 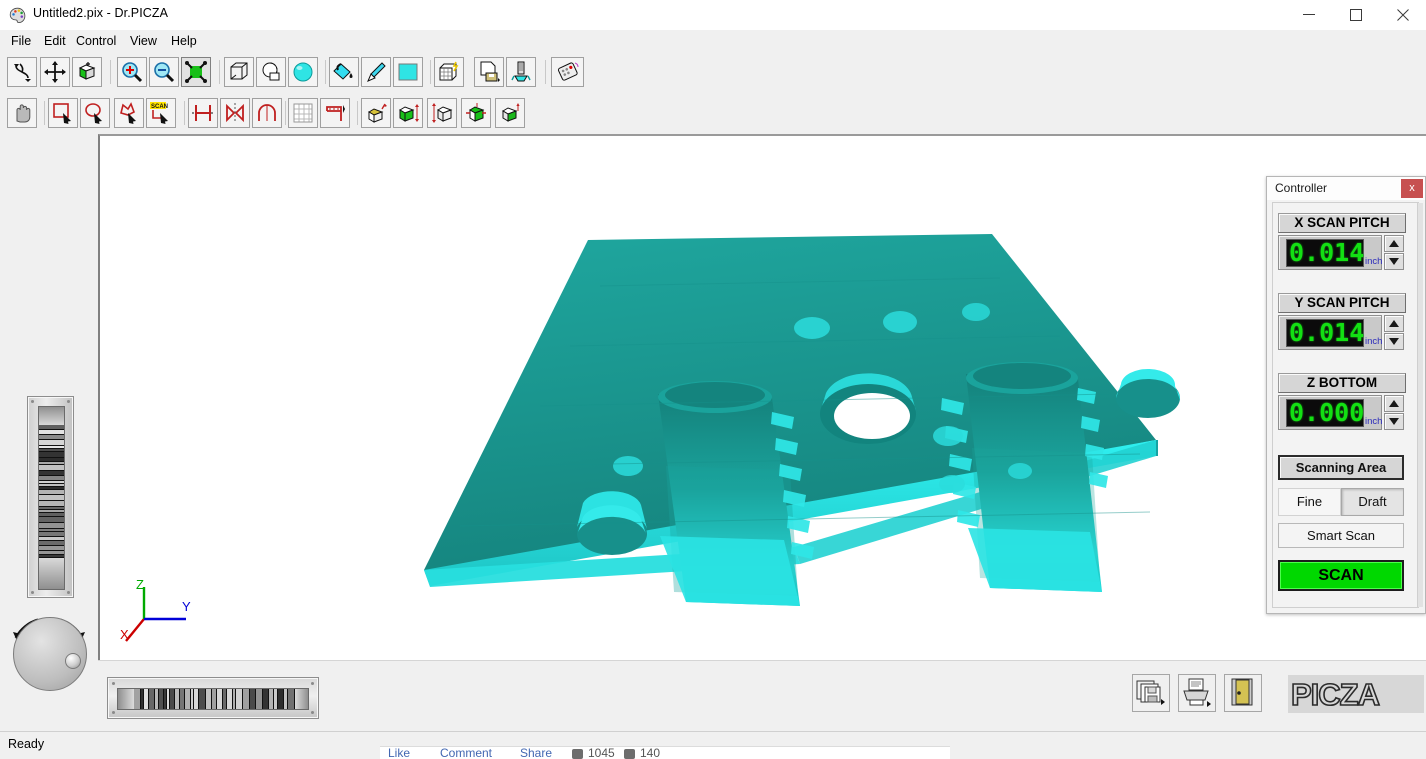 What do you see at coordinates (713, 41) in the screenshot?
I see `menu-bar: File Edit Control View Help` at bounding box center [713, 41].